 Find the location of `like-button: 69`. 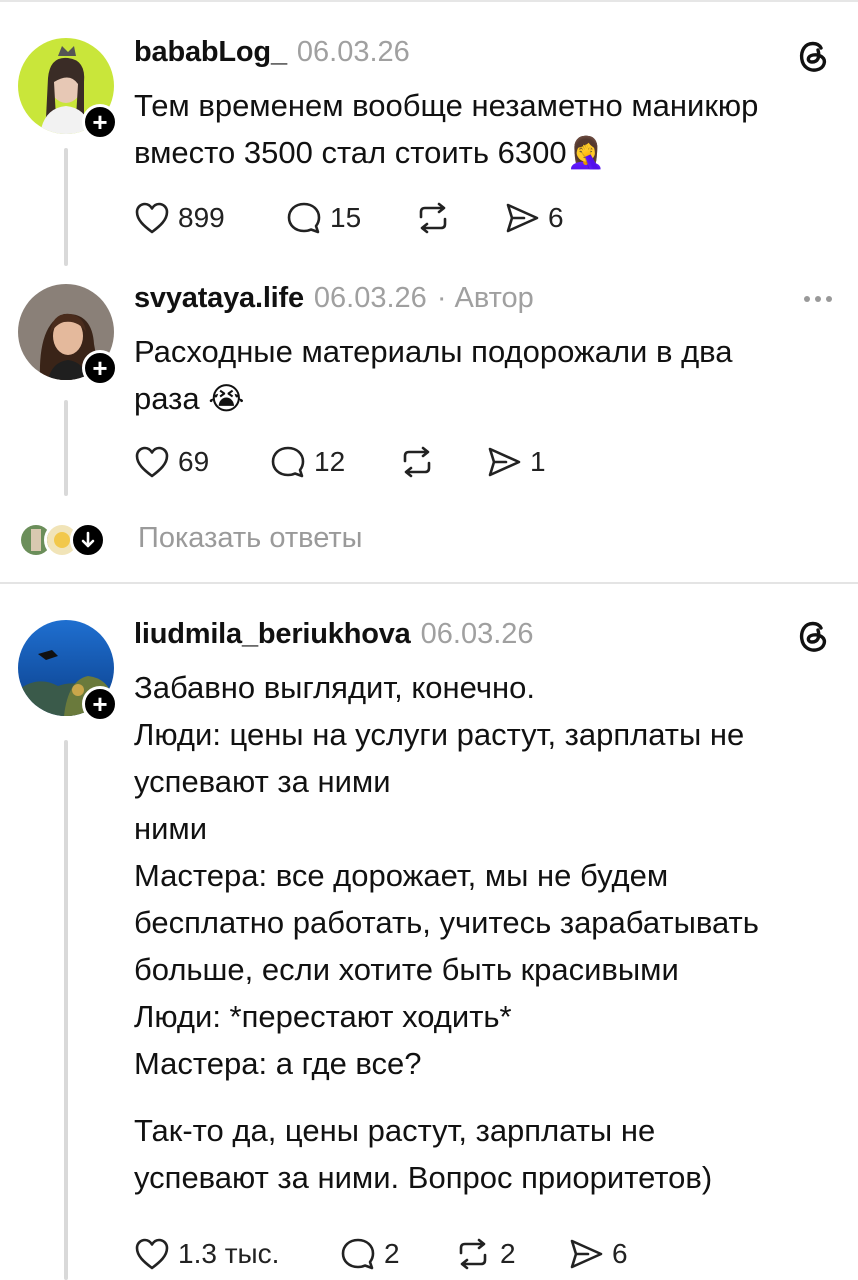

like-button: 69 is located at coordinates (202, 462).